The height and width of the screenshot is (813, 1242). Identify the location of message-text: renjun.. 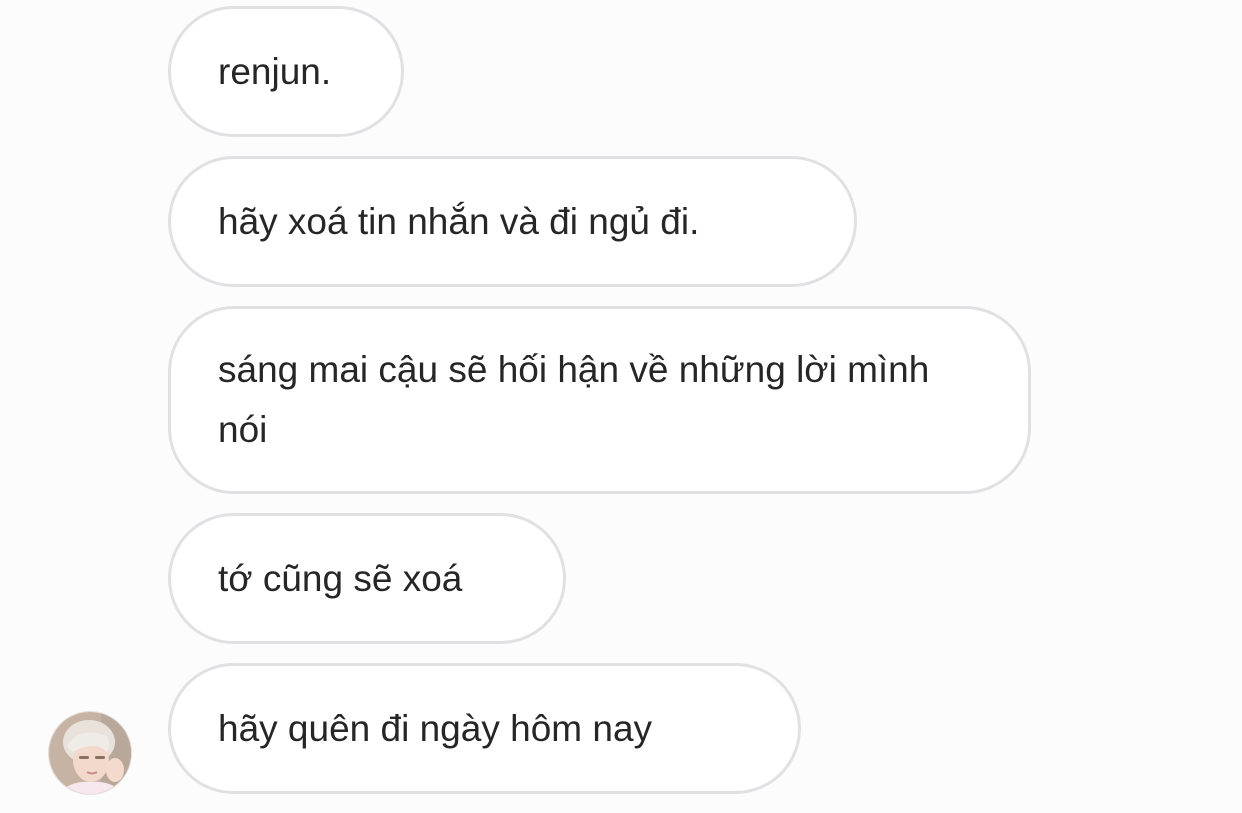
(275, 71).